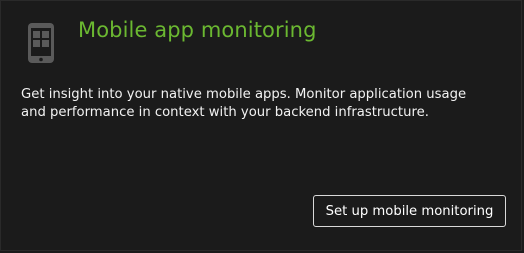 This screenshot has height=253, width=524. I want to click on card-title: Mobile app monitoring, so click(197, 30).